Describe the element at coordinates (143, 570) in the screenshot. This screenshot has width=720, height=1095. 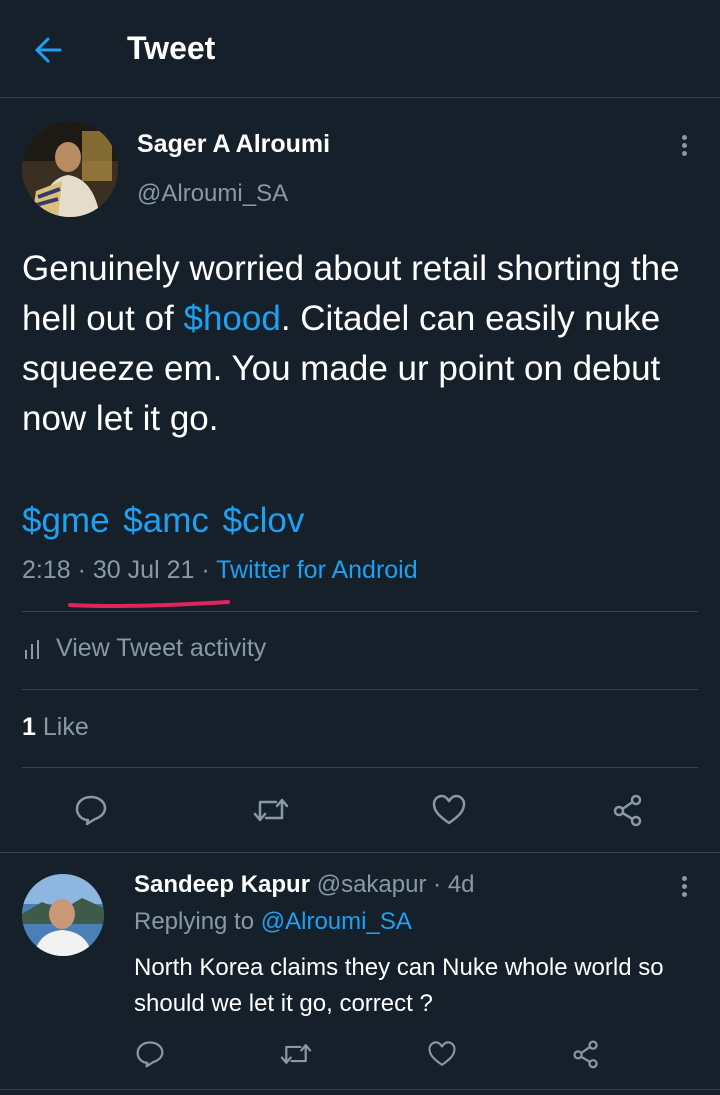
I see `tweet-date: 30 Jul 21` at that location.